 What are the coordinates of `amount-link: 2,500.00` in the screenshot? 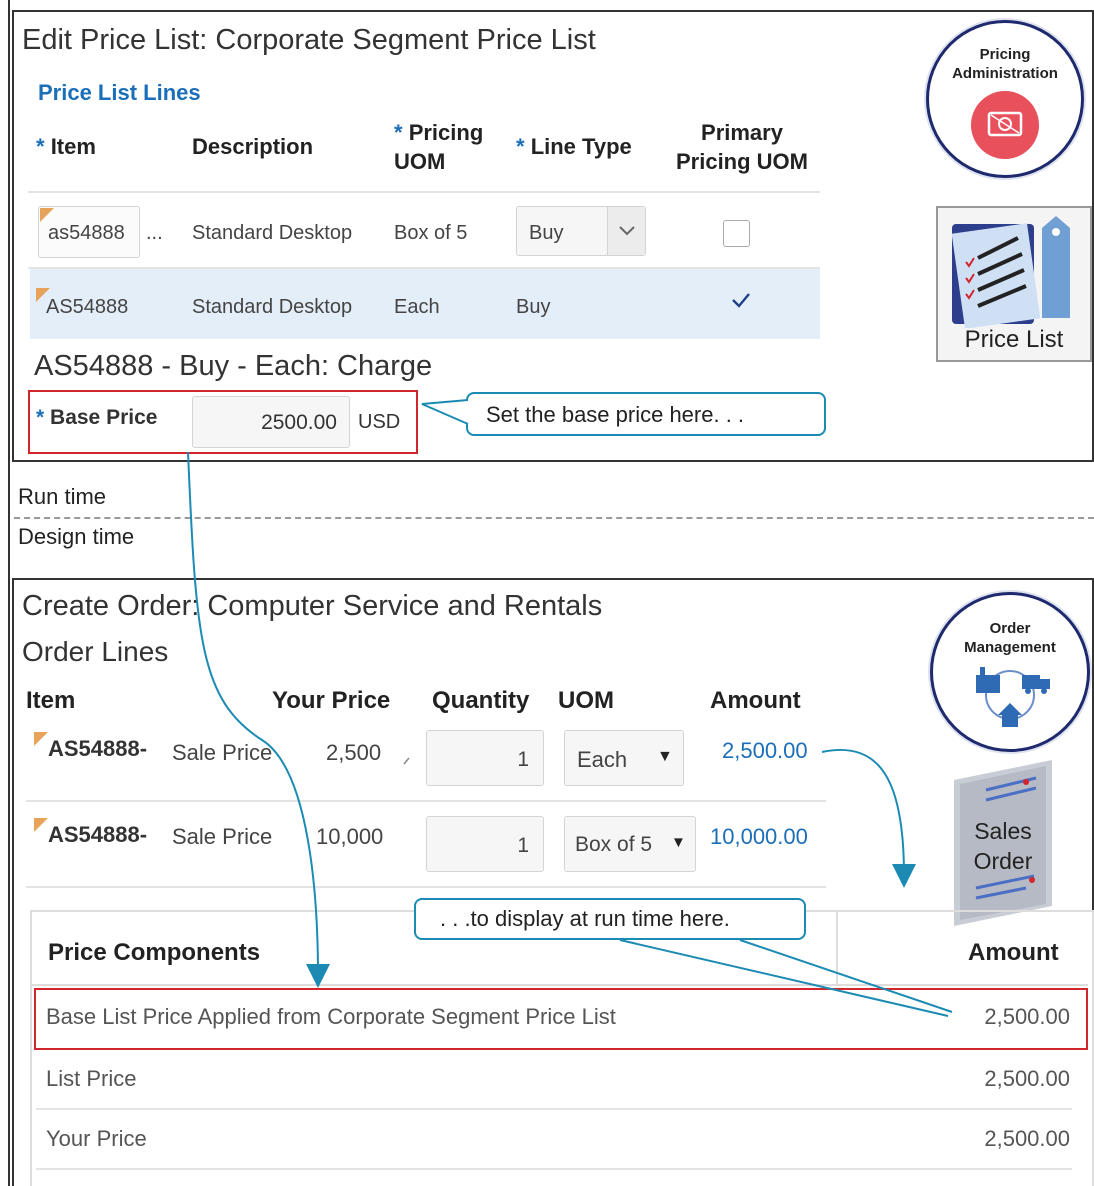 It's located at (765, 751).